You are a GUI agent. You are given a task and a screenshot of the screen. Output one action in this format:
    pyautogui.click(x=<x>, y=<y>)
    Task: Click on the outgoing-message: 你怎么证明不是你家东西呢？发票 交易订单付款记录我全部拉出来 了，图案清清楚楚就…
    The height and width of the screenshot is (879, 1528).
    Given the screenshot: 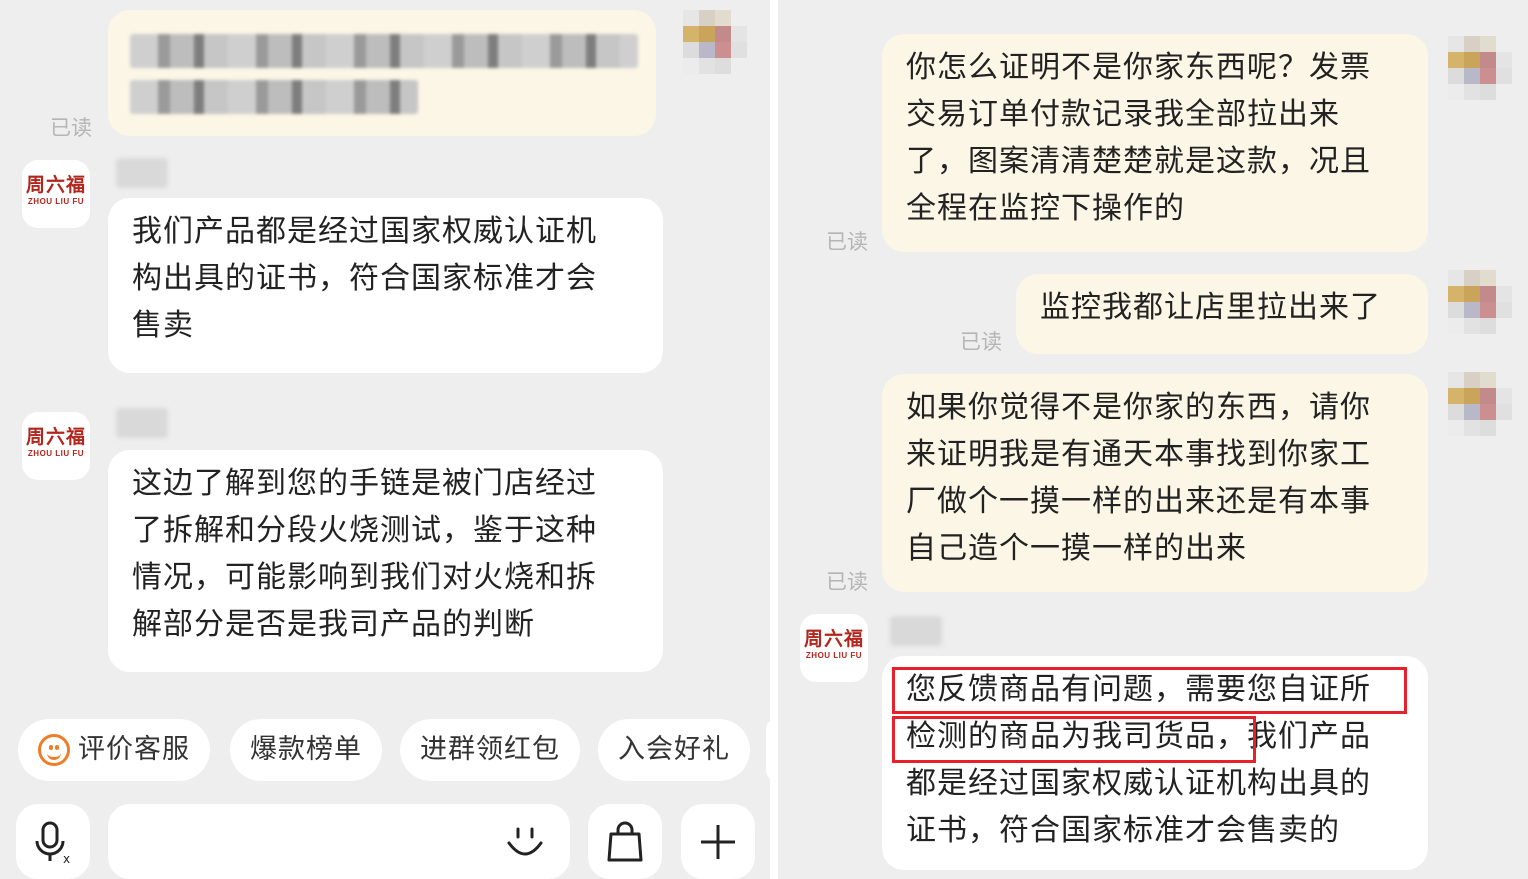 What is the action you would take?
    pyautogui.click(x=1155, y=143)
    